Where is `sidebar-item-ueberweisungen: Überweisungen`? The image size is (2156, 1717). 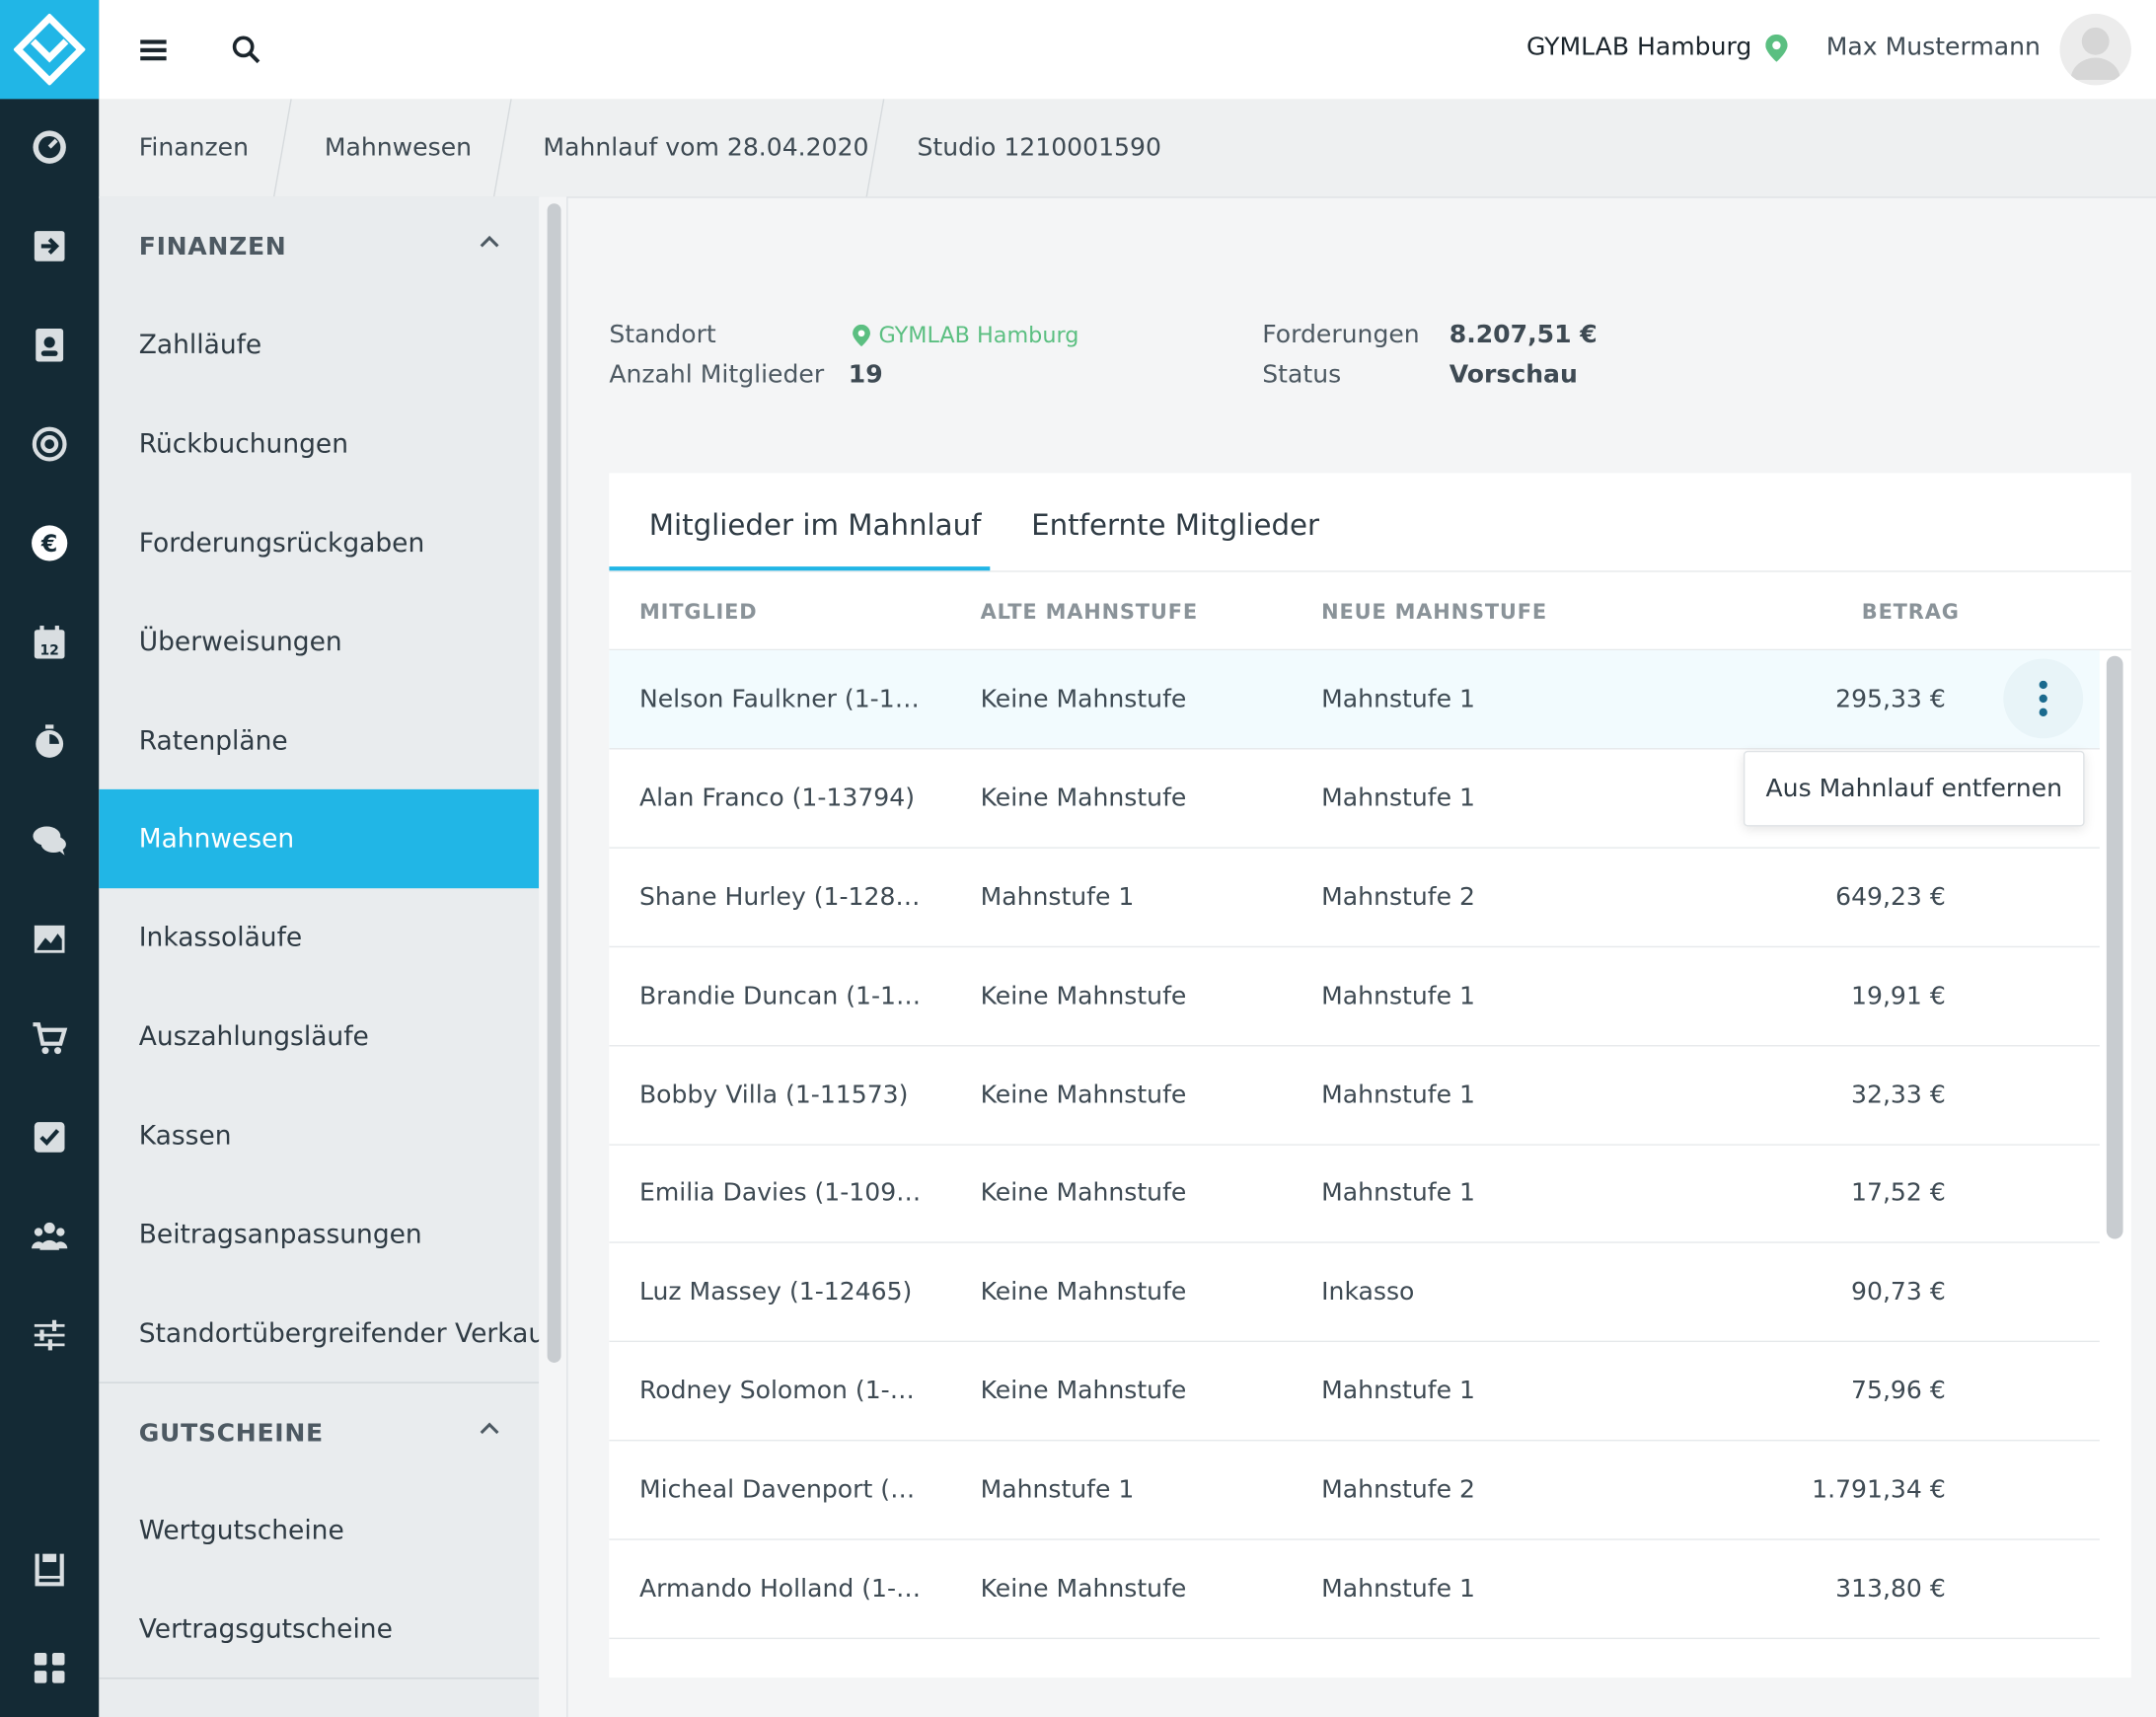 sidebar-item-ueberweisungen: Überweisungen is located at coordinates (319, 642).